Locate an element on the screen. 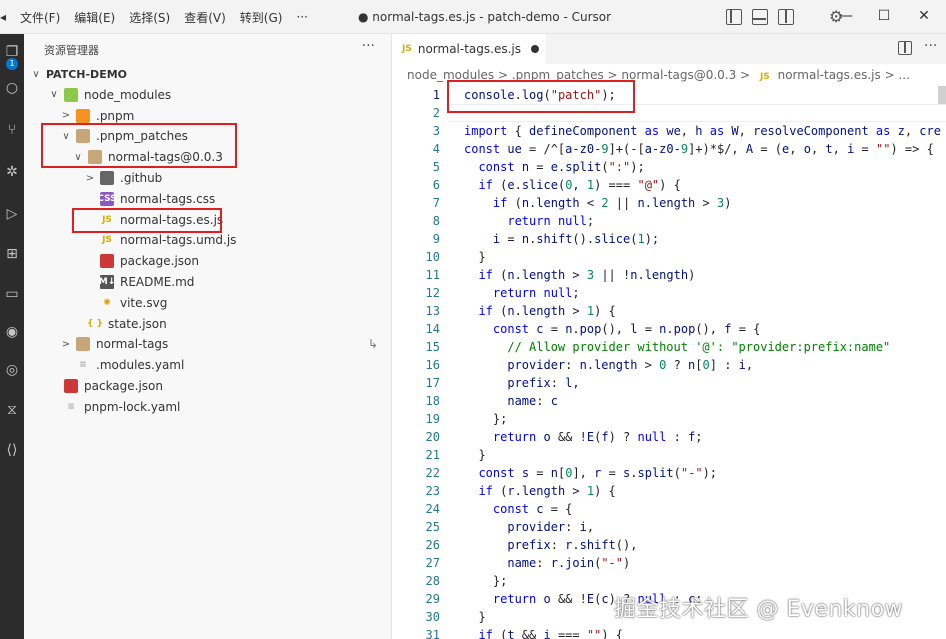  editor-tab-bar: JS normal-tags.es.js ··· is located at coordinates (669, 49).